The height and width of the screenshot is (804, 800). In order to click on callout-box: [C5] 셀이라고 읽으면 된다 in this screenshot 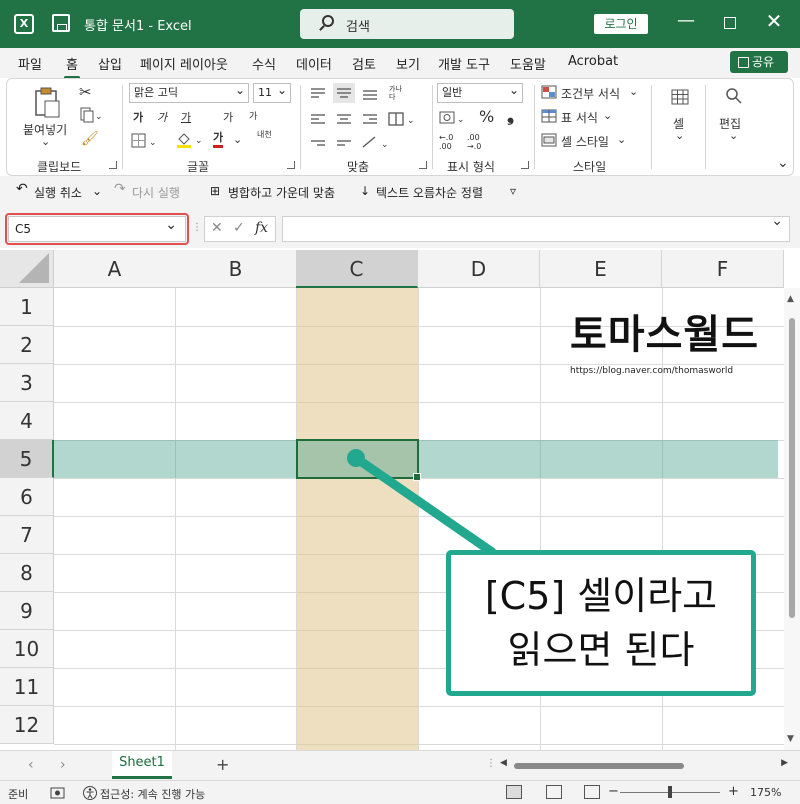, I will do `click(601, 623)`.